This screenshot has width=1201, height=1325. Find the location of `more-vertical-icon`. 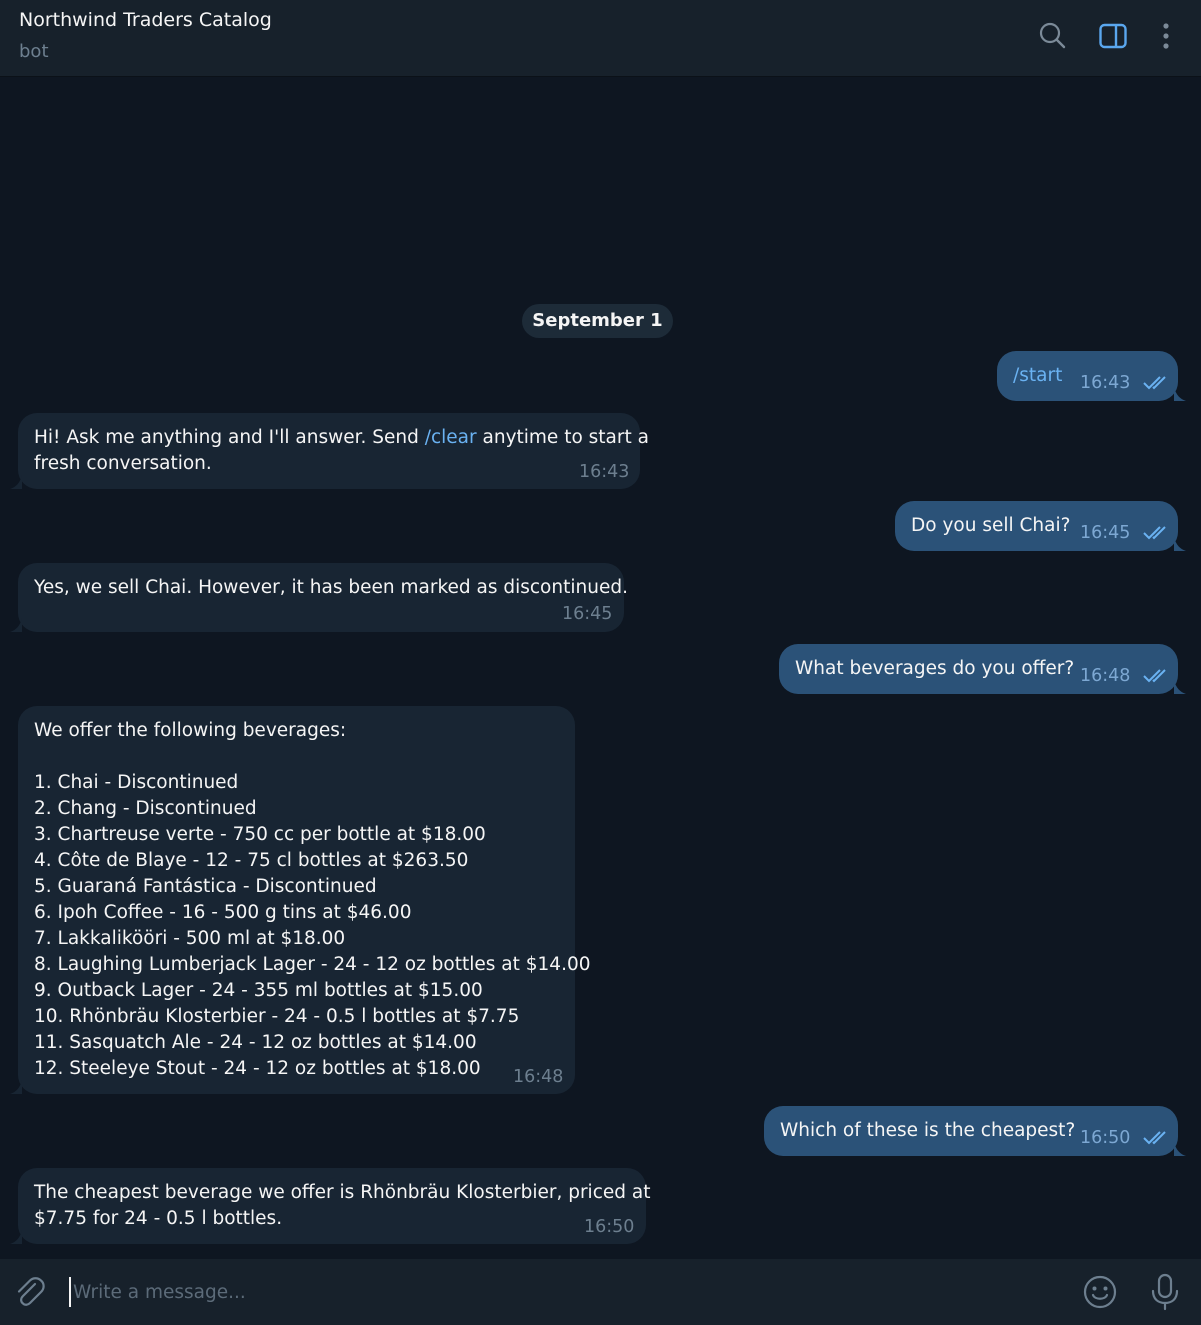

more-vertical-icon is located at coordinates (1166, 36).